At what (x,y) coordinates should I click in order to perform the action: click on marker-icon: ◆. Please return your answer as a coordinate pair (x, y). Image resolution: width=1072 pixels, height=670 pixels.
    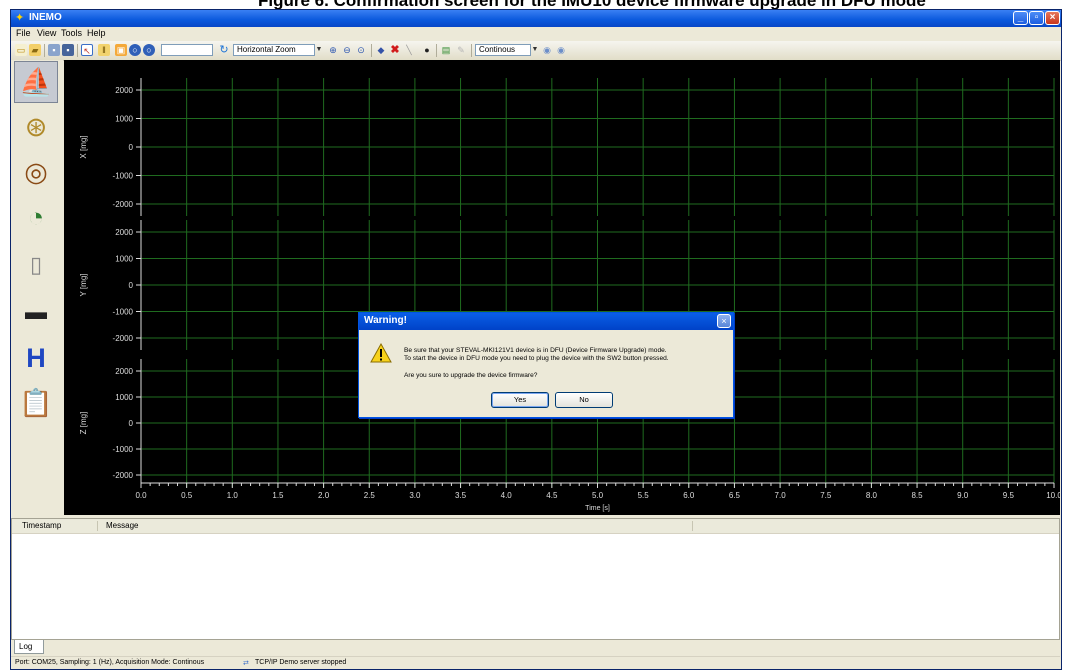
    Looking at the image, I should click on (381, 50).